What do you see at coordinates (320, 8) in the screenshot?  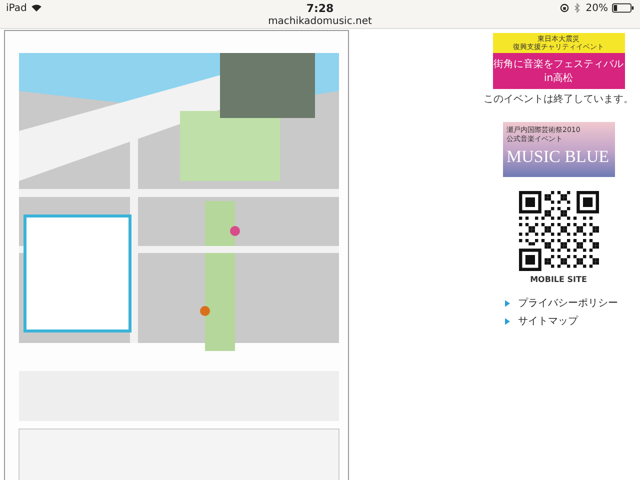 I see `clock: 7:28` at bounding box center [320, 8].